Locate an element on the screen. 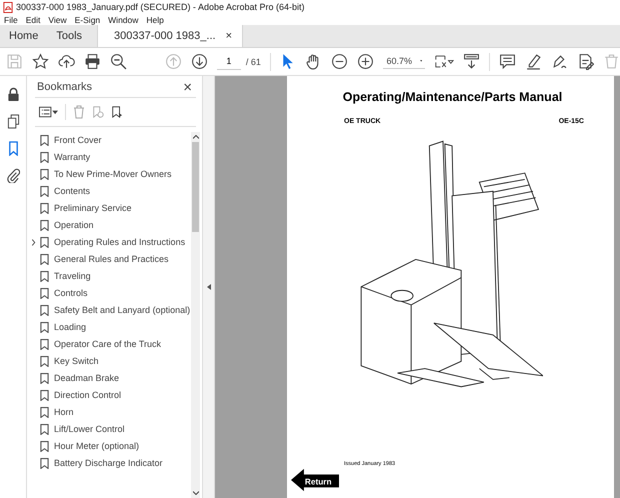  bookmark-item: Front Cover is located at coordinates (111, 140).